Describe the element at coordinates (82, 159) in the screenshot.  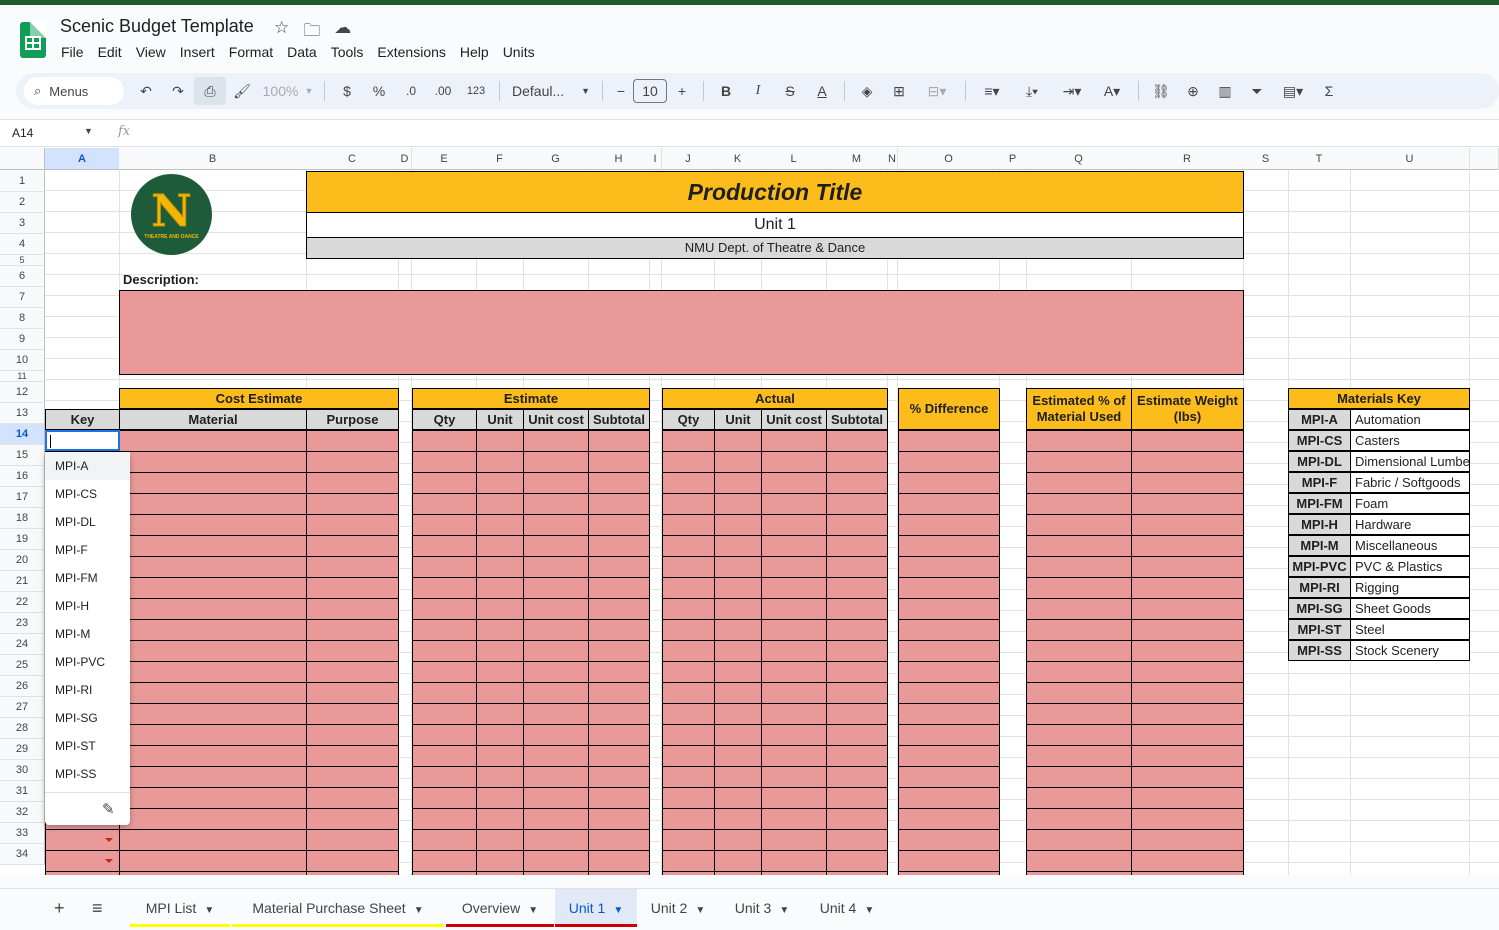
I see `column-header-a: A` at that location.